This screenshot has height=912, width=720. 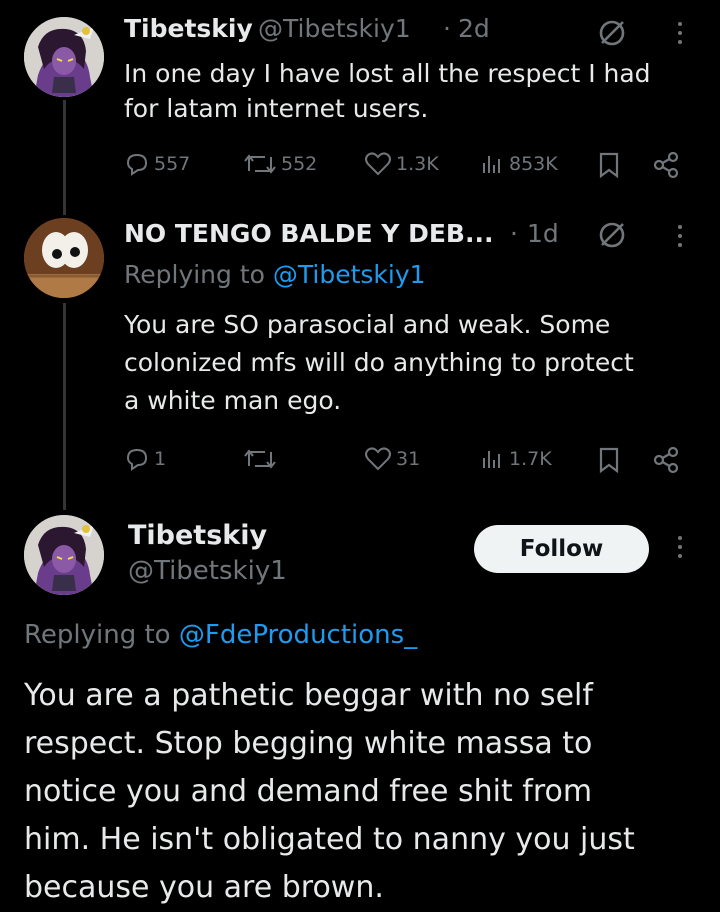 I want to click on replying-to: Replying to @Tibetskiy1, so click(x=275, y=274).